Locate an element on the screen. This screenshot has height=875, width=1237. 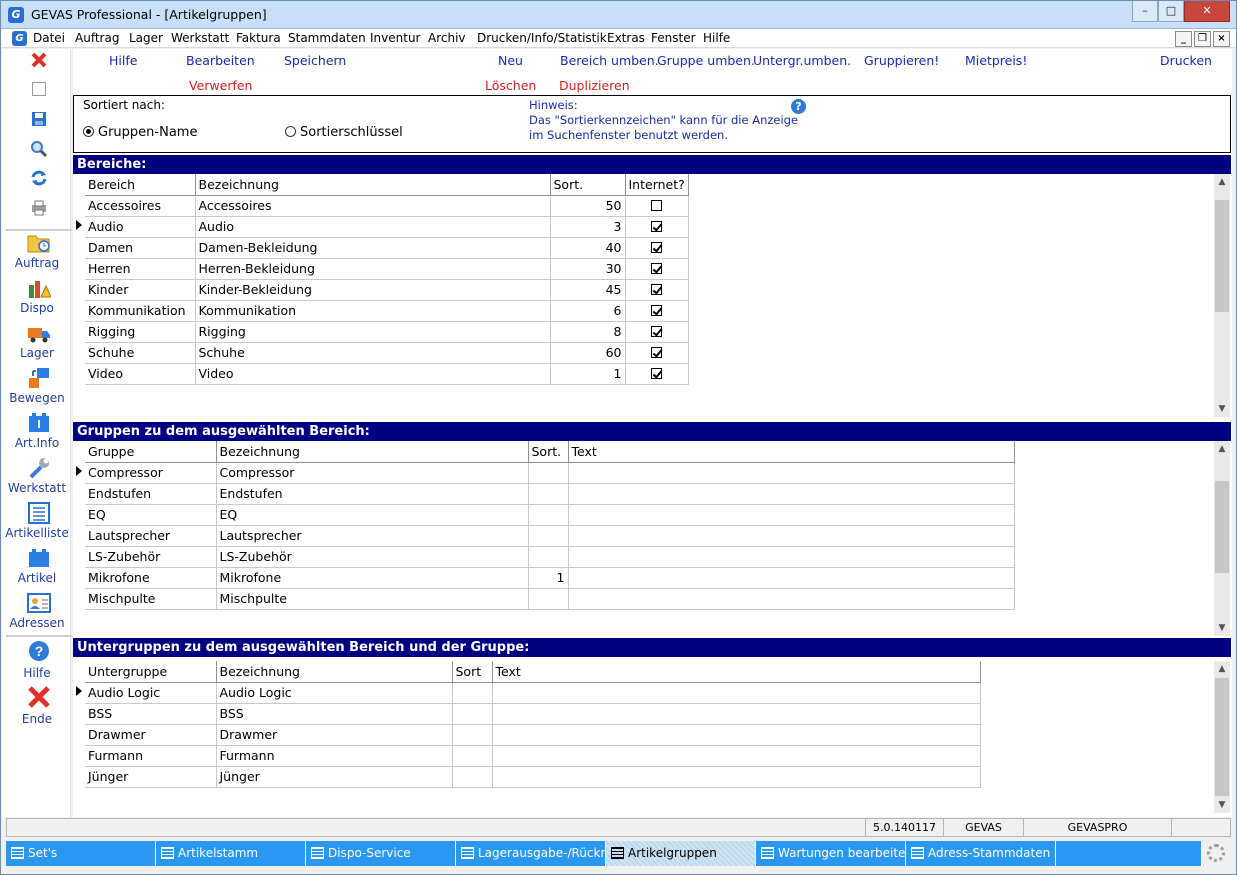
mdi-doc-icon: G is located at coordinates (19, 38).